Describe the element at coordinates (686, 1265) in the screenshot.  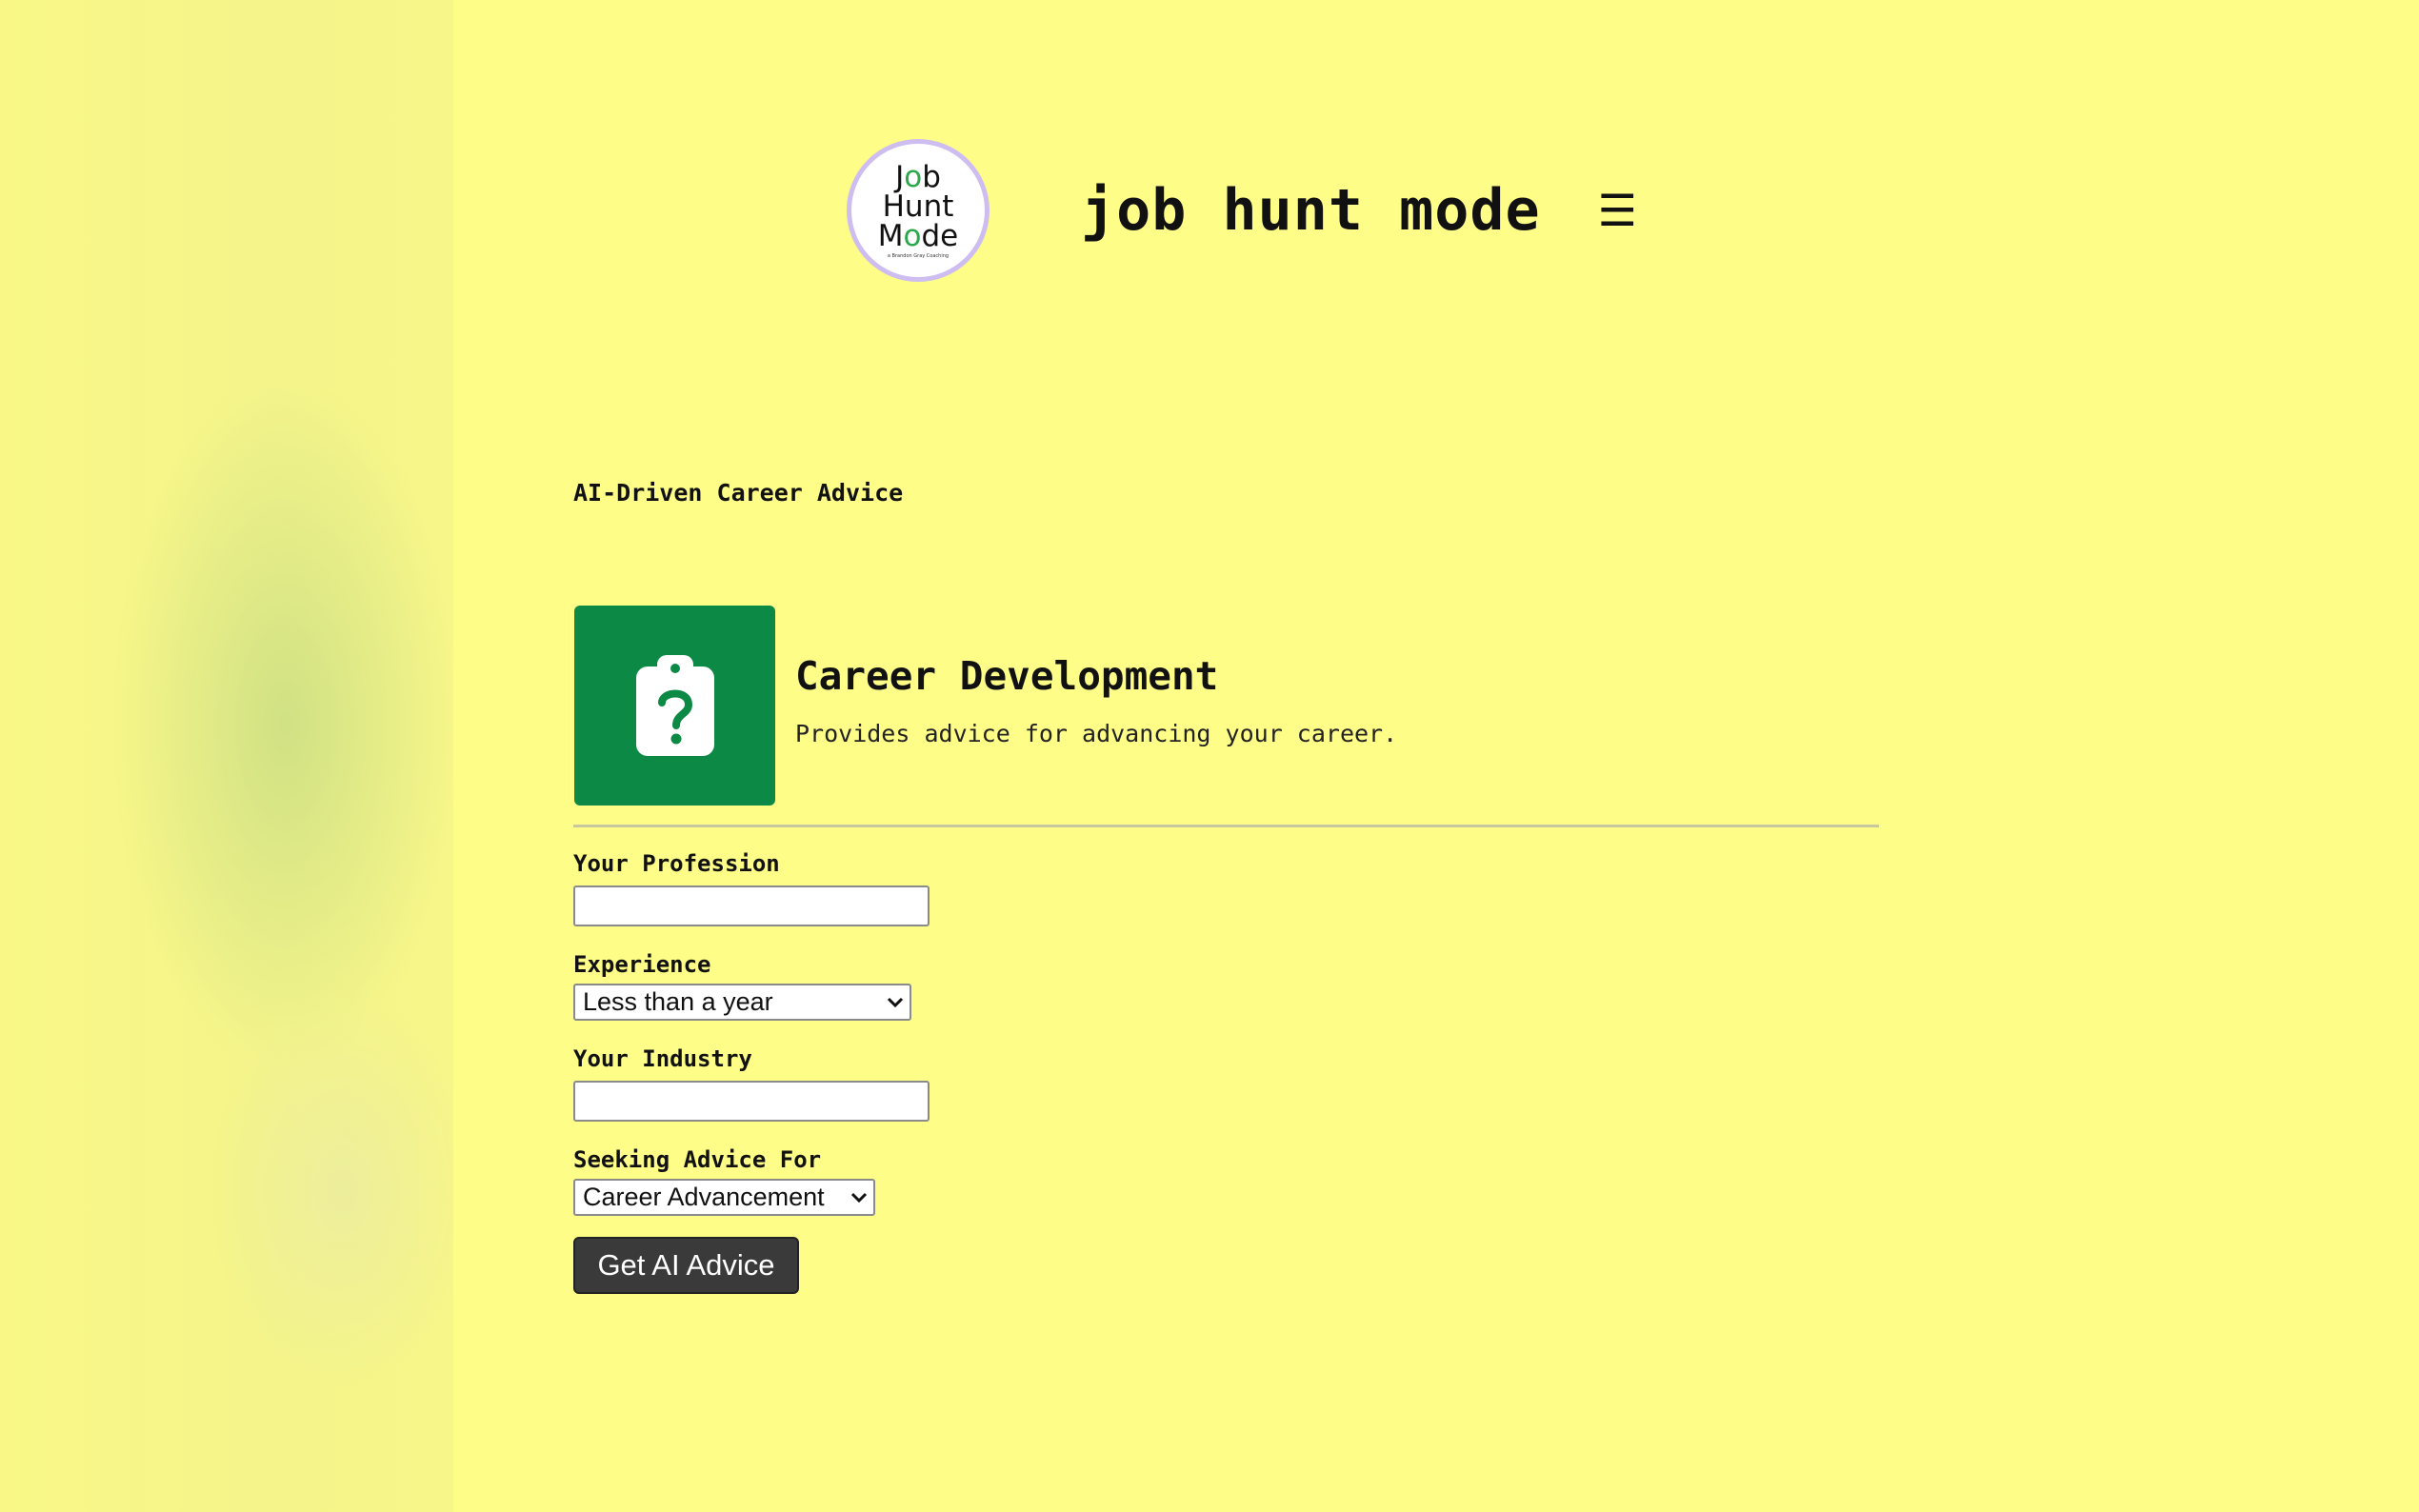
I see `get-ai-advice-button: Get AI Advice` at that location.